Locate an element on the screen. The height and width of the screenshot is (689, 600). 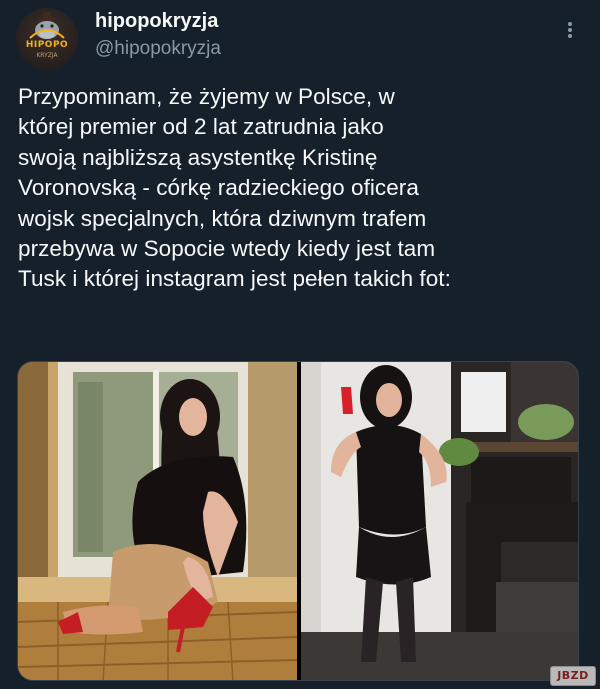
tweet-text-line: przebywa w Sopocie wtedy kiedy jest tam is located at coordinates (227, 249).